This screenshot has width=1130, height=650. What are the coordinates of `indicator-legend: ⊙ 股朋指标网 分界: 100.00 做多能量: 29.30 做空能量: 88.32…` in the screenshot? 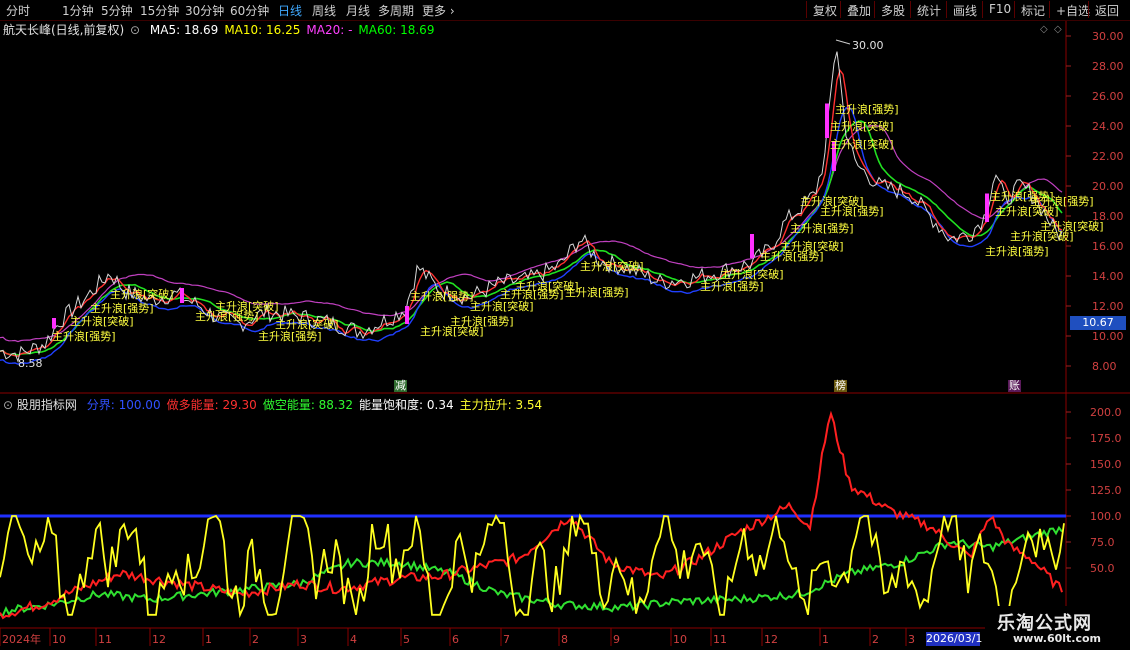 It's located at (271, 404).